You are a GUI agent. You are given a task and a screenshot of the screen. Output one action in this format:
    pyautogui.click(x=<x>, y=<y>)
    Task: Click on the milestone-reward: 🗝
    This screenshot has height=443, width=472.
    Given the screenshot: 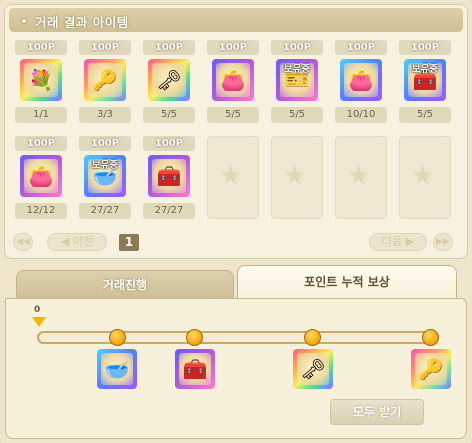 What is the action you would take?
    pyautogui.click(x=313, y=369)
    